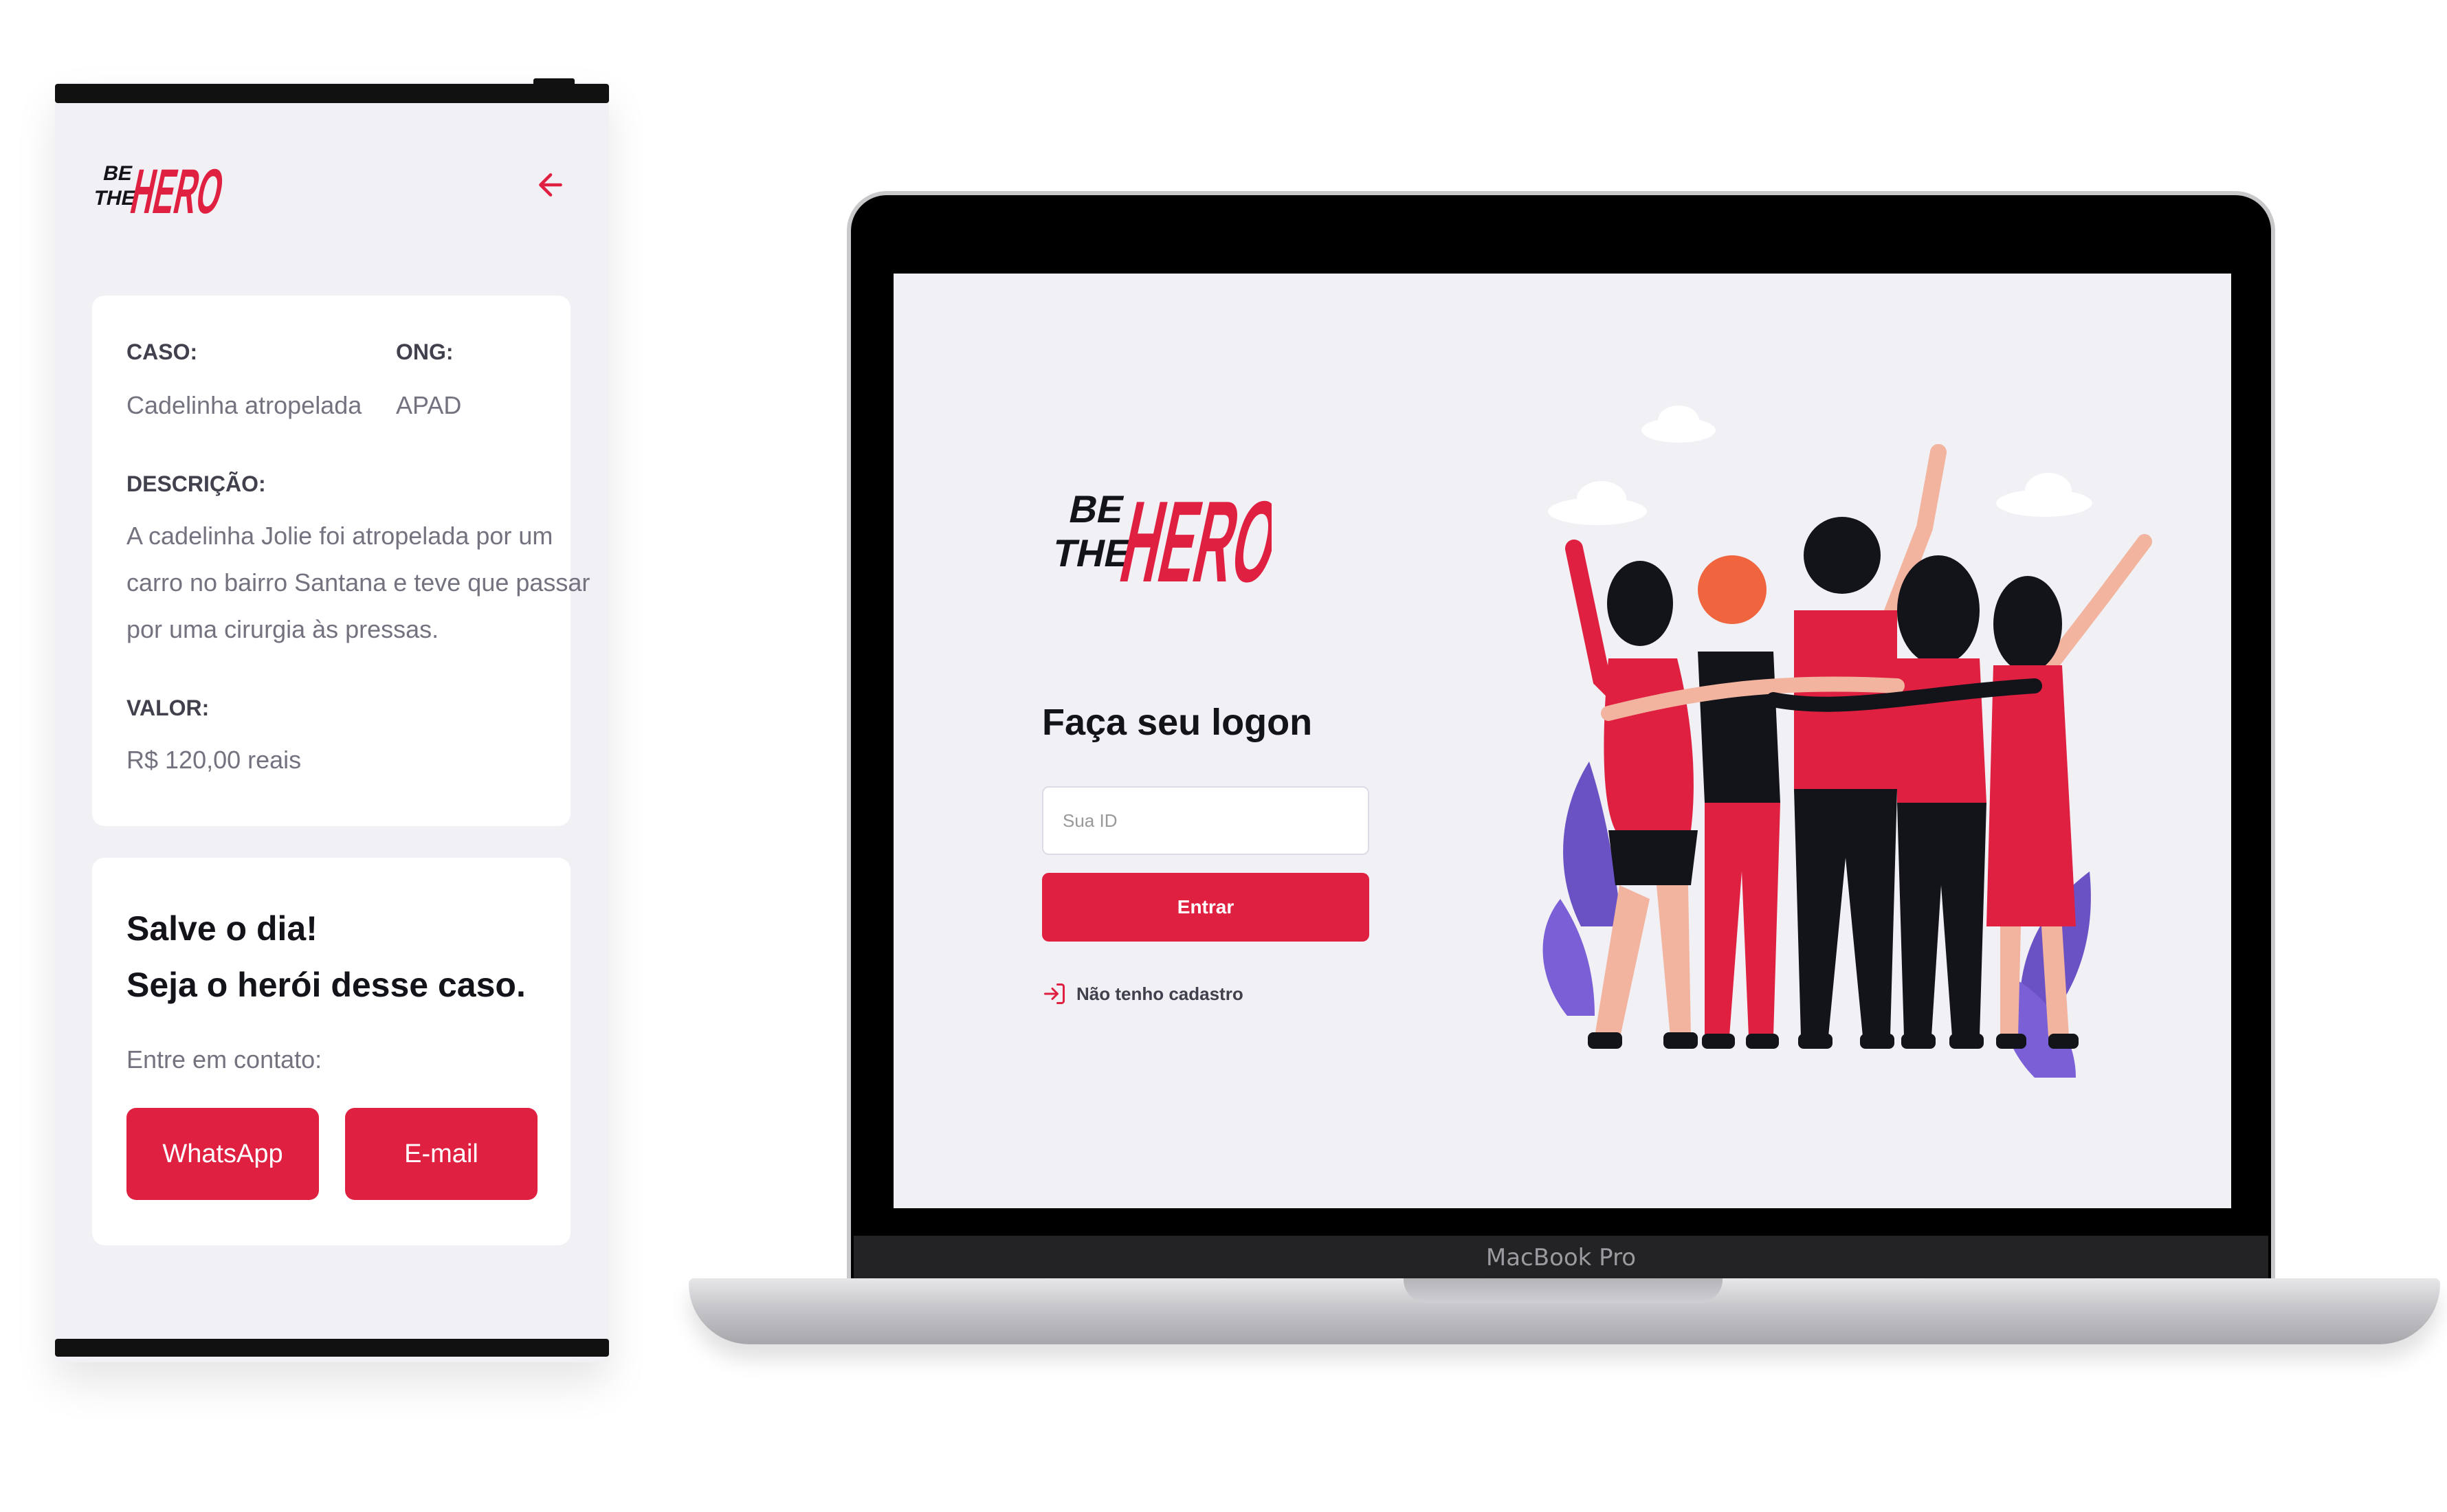  What do you see at coordinates (224, 1059) in the screenshot?
I see `contact-subtitle: Entre em contato:` at bounding box center [224, 1059].